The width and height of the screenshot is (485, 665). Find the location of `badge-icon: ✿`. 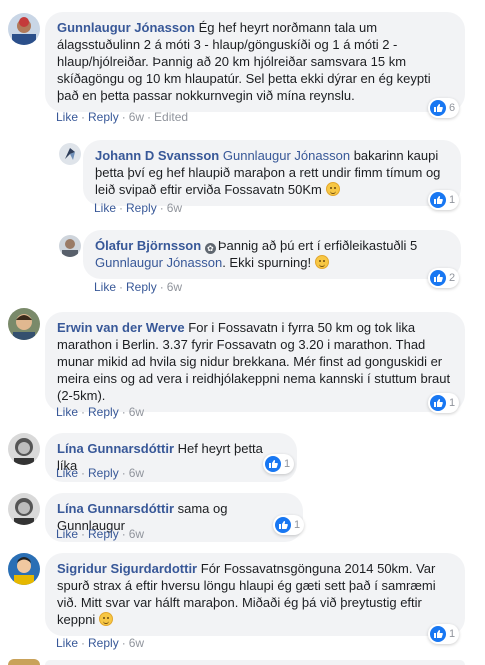

badge-icon: ✿ is located at coordinates (210, 248).